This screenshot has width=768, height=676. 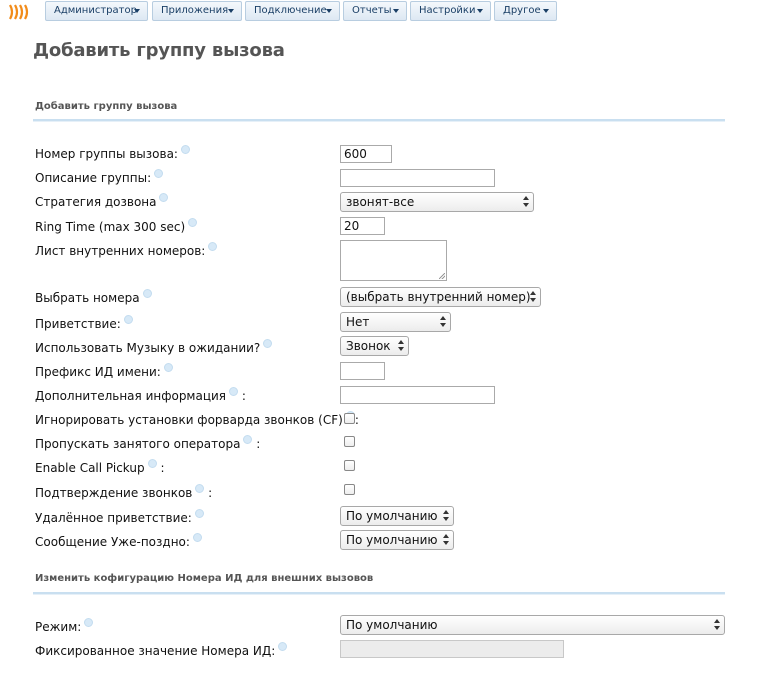 I want to click on music-on-hold-select: Звонок, so click(x=374, y=346).